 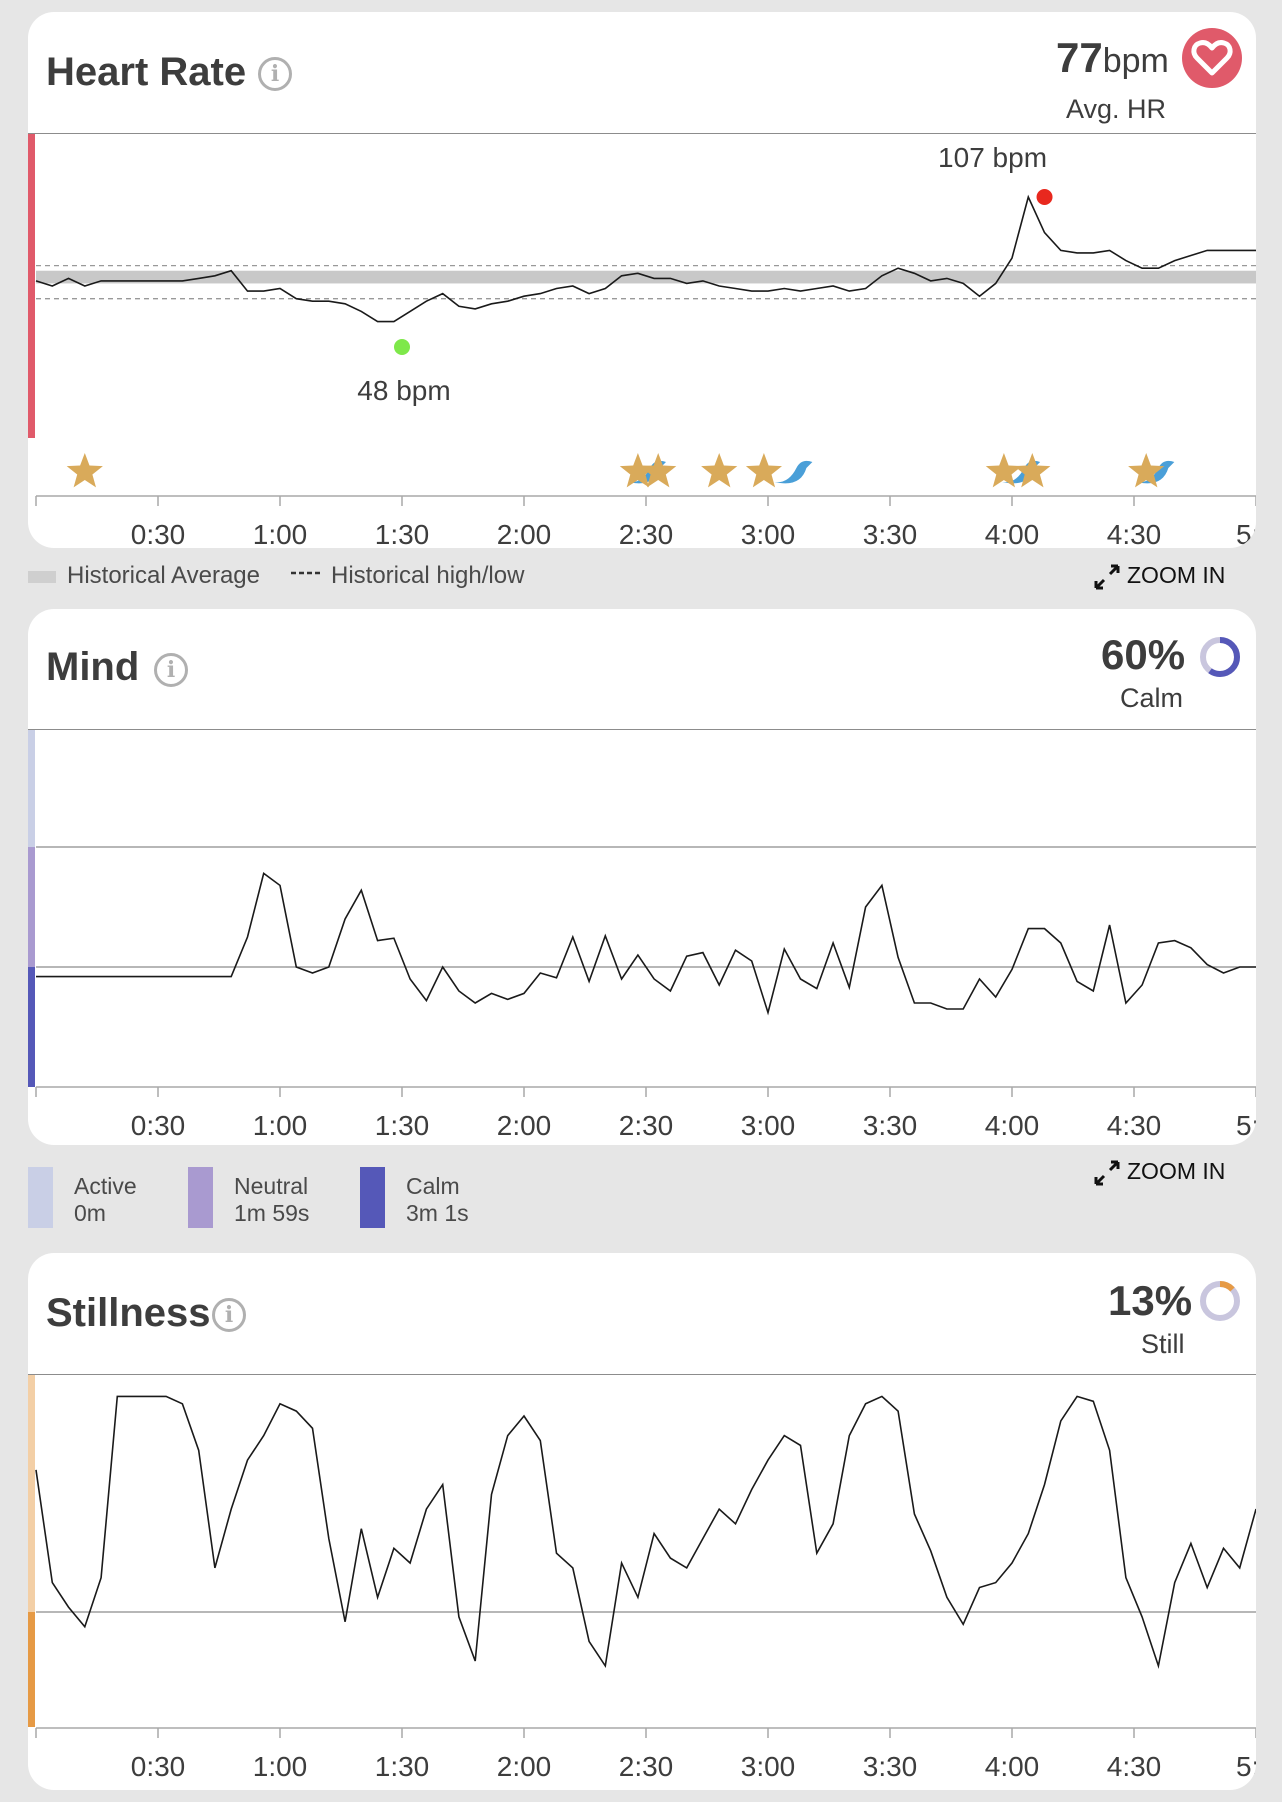 I want to click on calm-band-bar, so click(x=31, y=1027).